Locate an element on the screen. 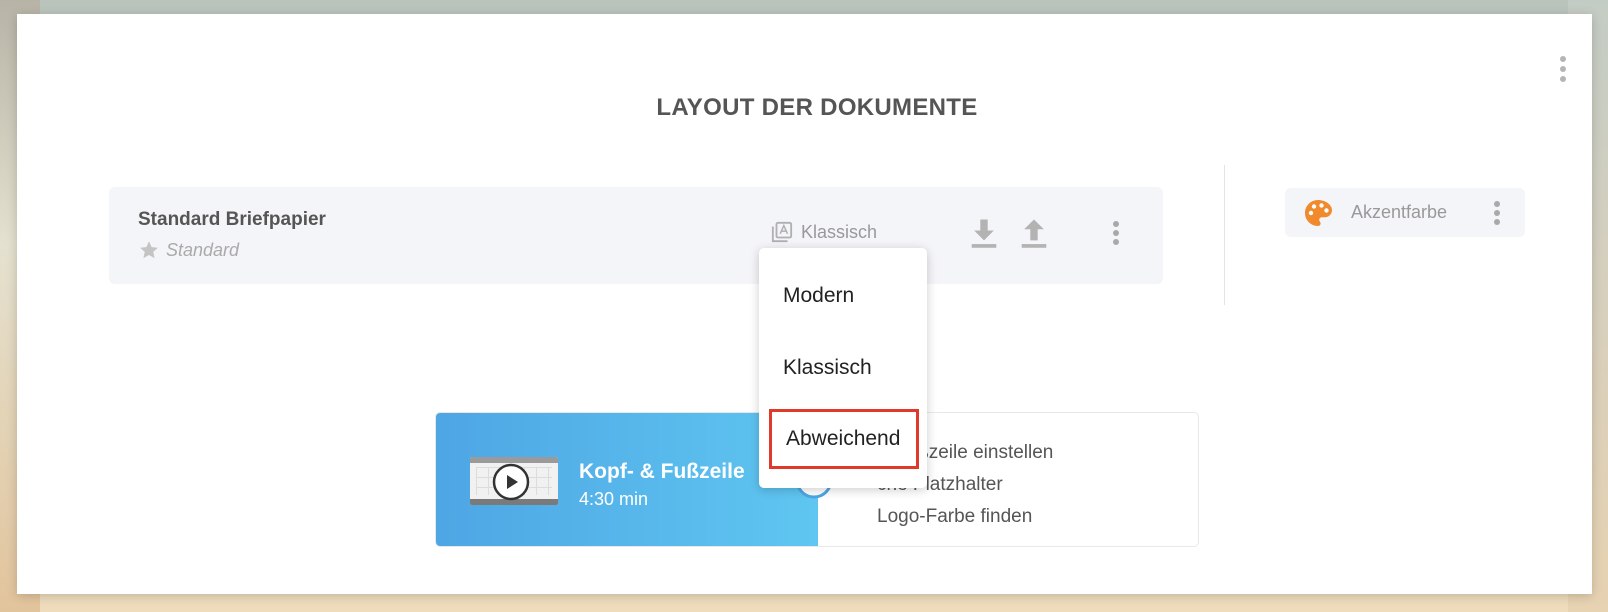 This screenshot has height=612, width=1608. section-divider is located at coordinates (1224, 235).